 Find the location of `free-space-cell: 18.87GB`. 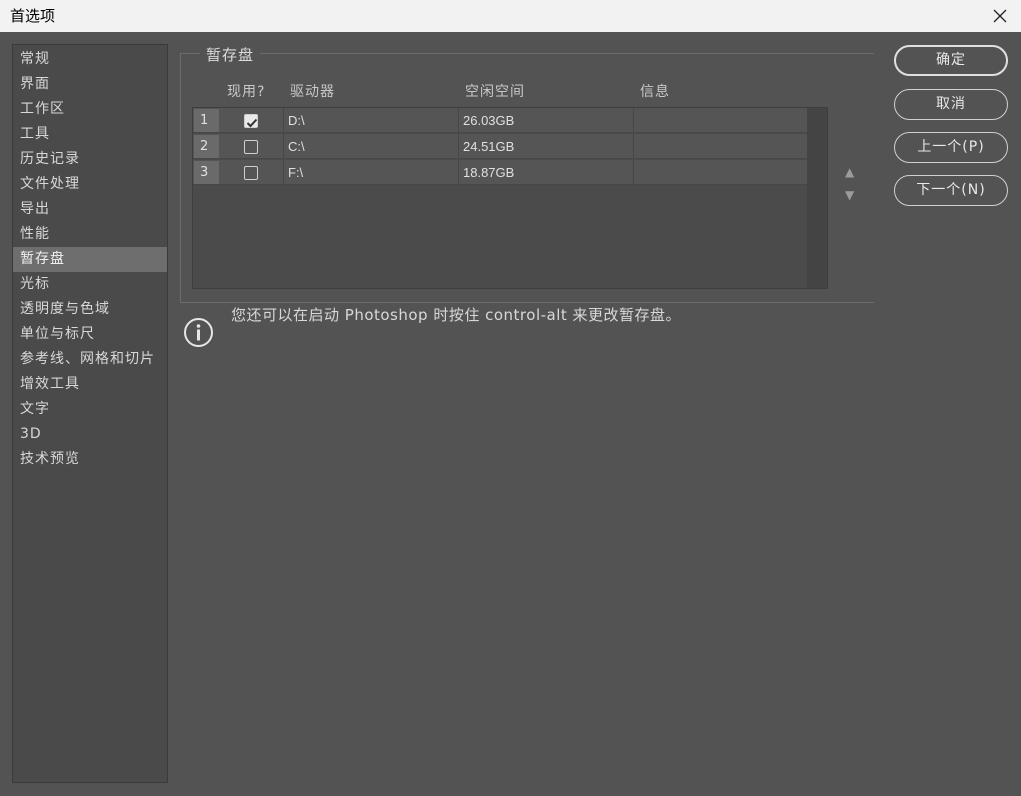

free-space-cell: 18.87GB is located at coordinates (545, 172).